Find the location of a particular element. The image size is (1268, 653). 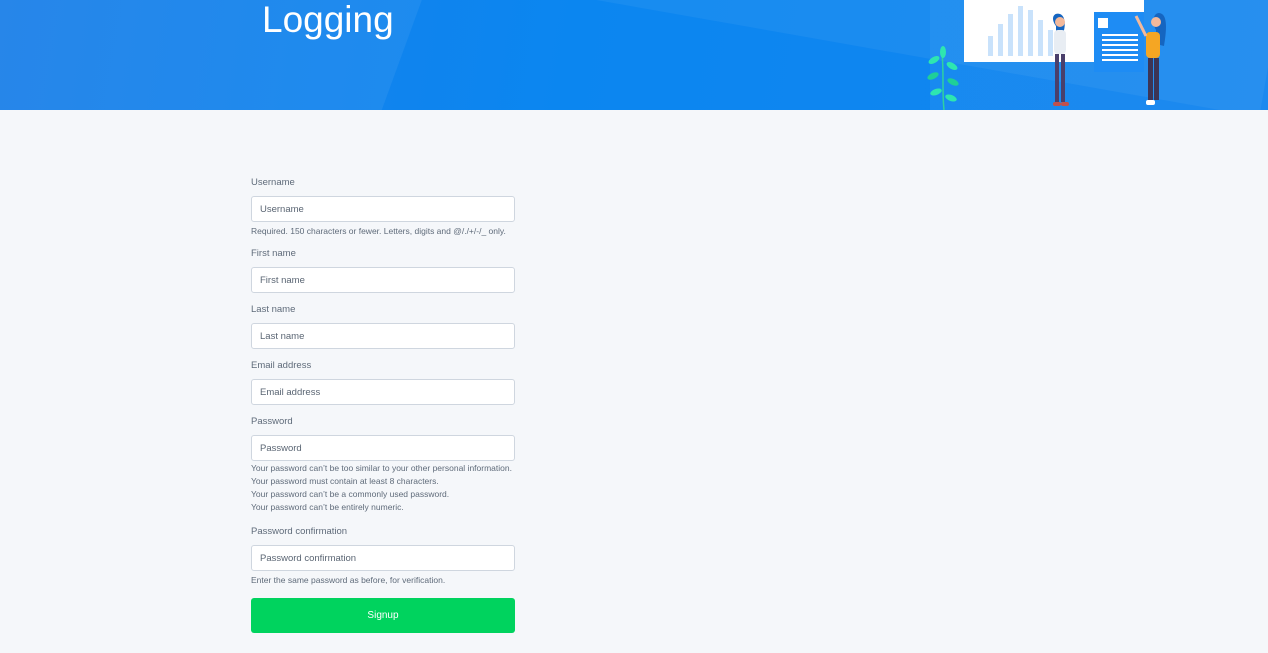

first-name-input is located at coordinates (383, 280).